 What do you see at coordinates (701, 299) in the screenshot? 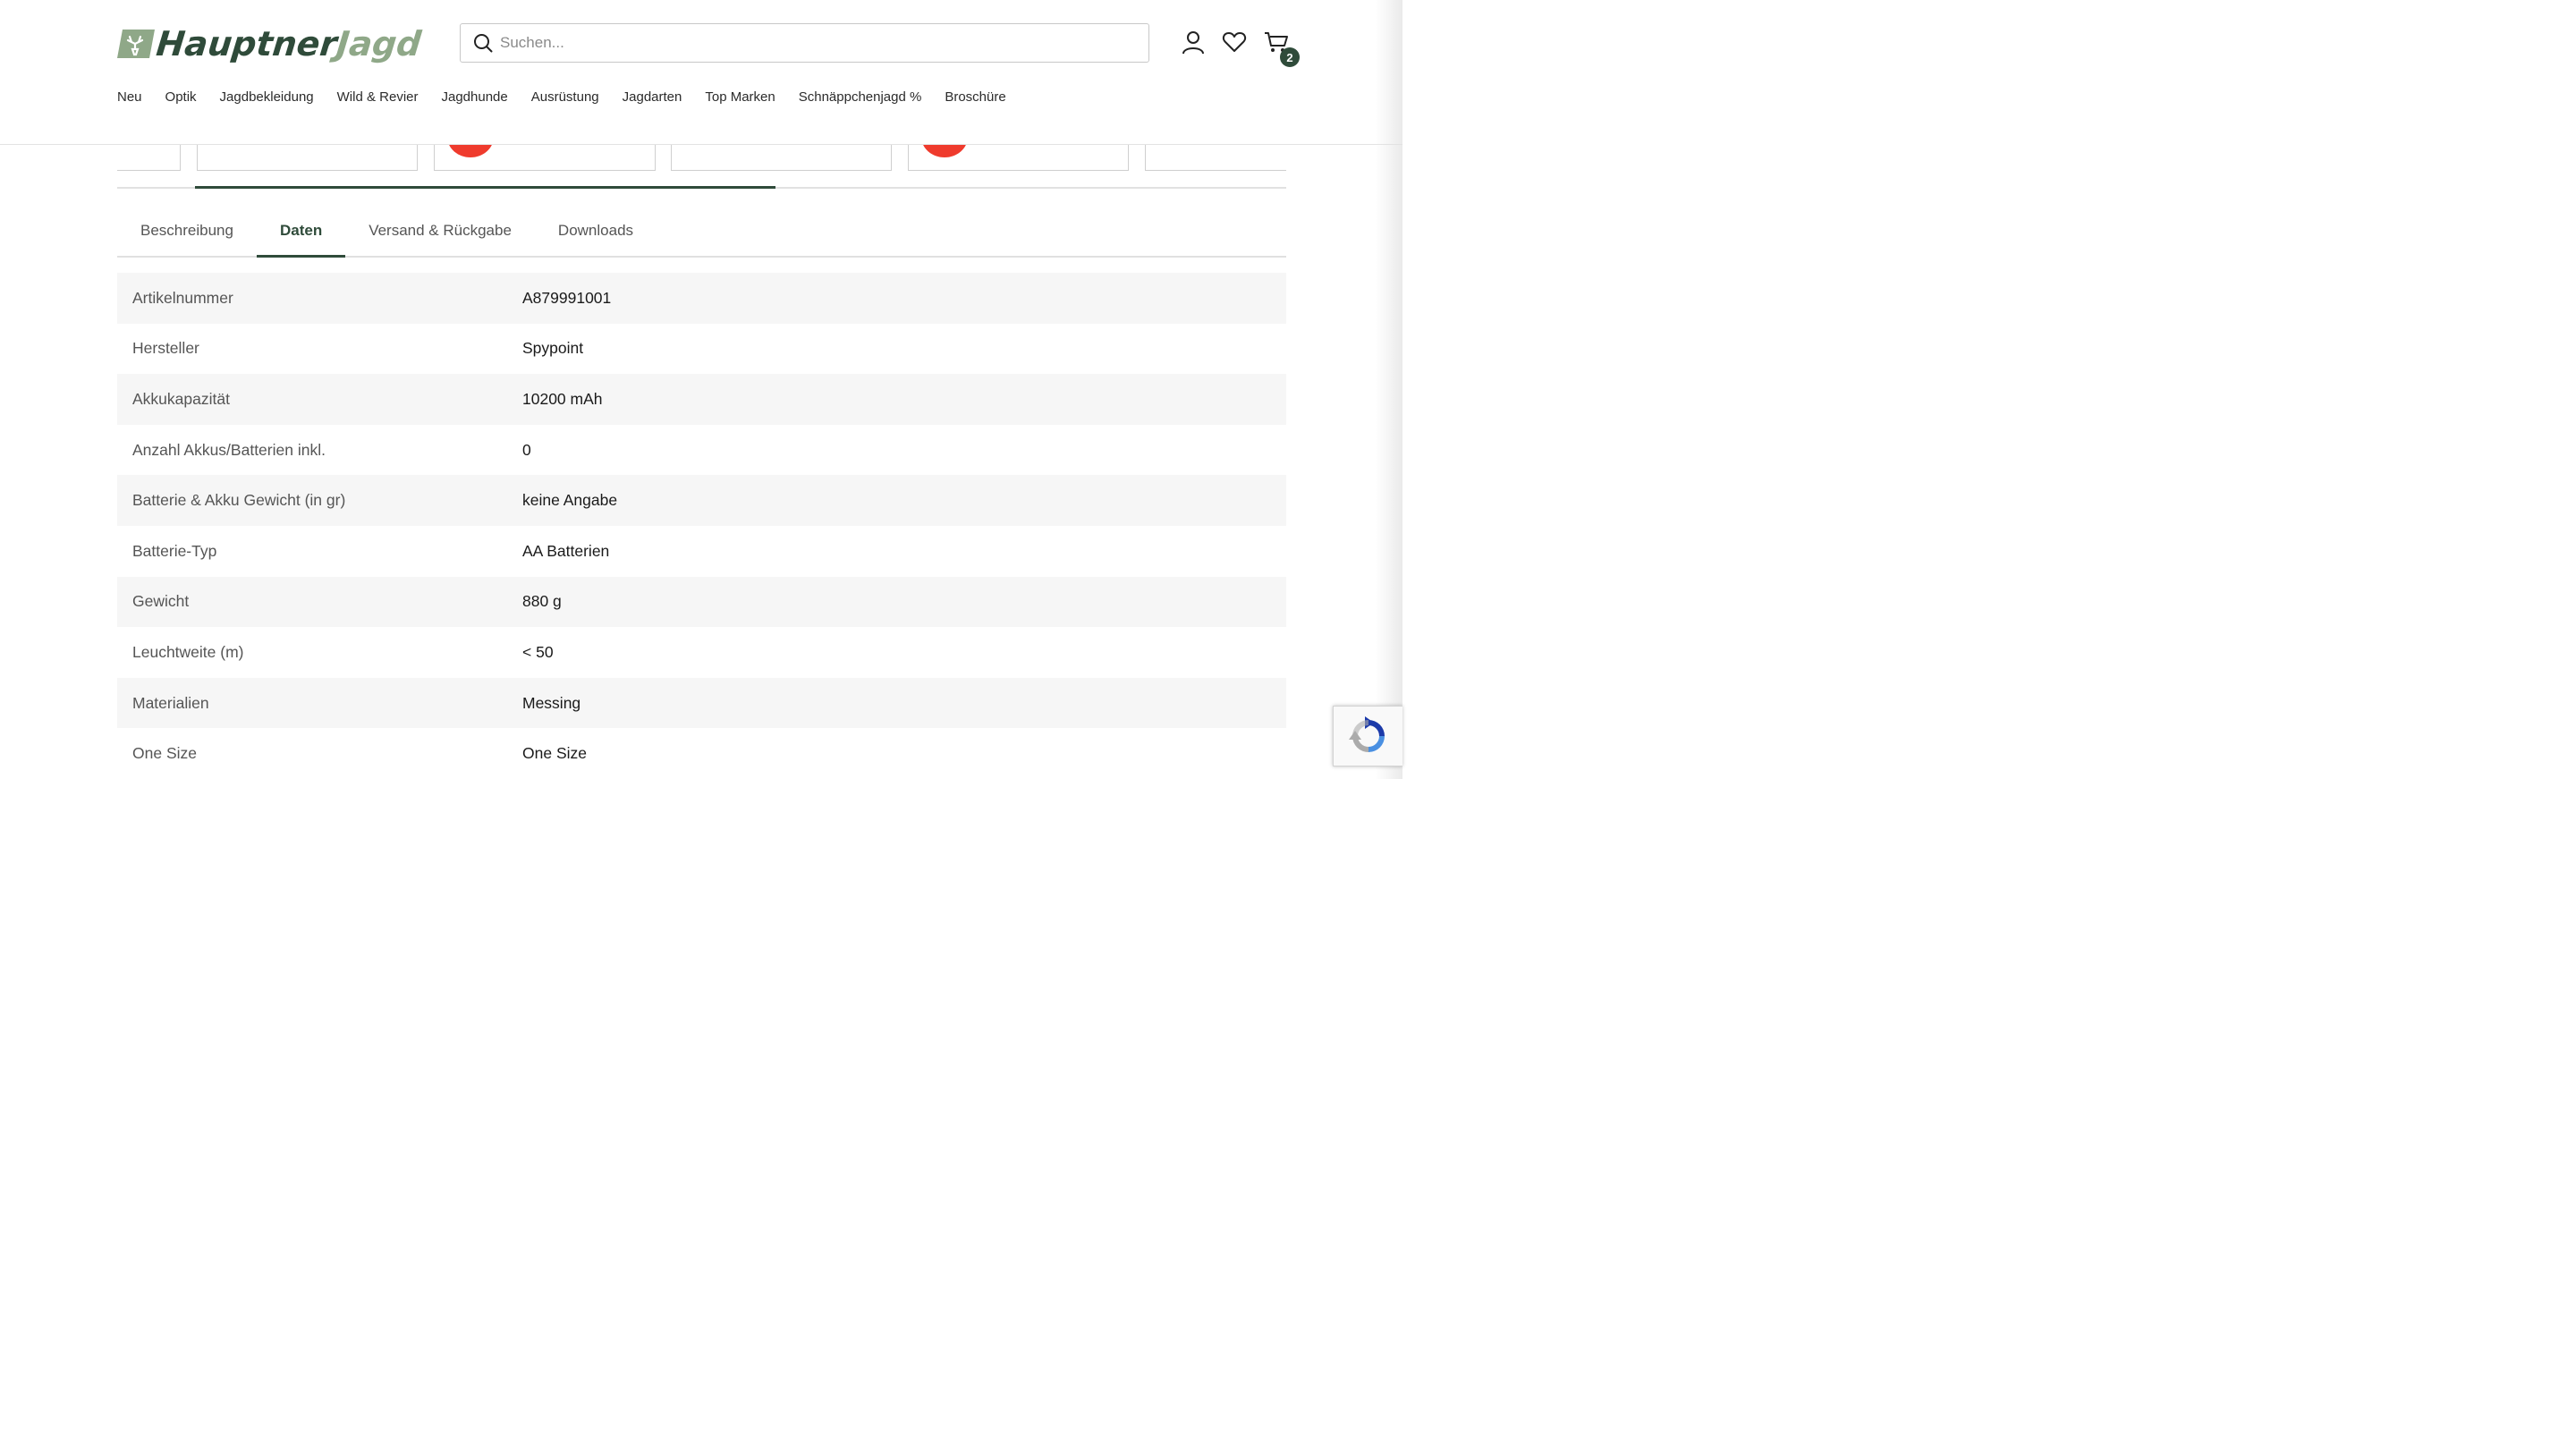
I see `table-row: Artikelnummer A879991001` at bounding box center [701, 299].